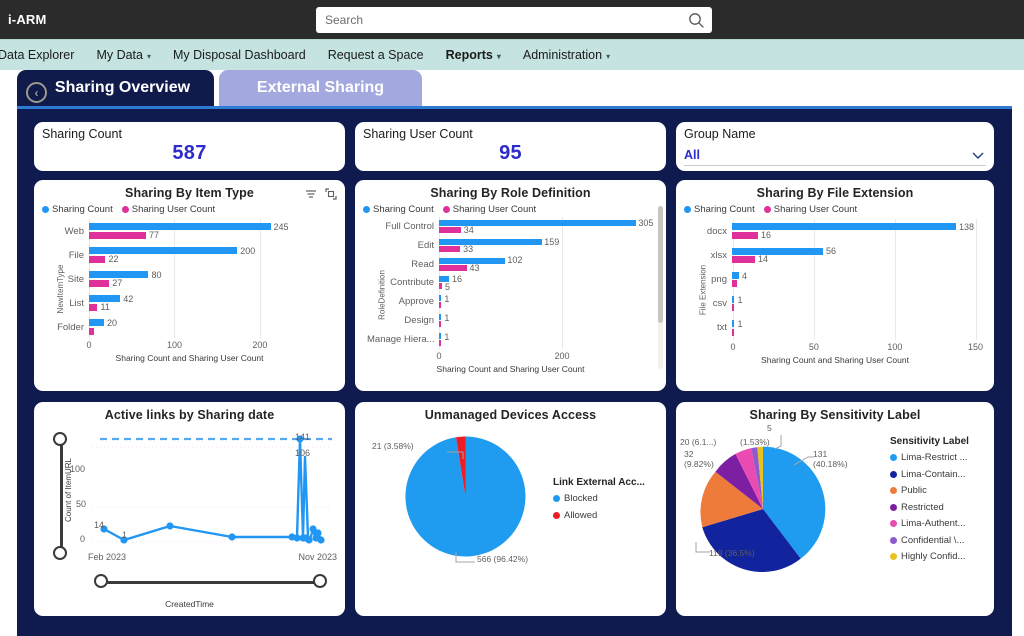 This screenshot has height=636, width=1024. What do you see at coordinates (239, 55) in the screenshot?
I see `nav-item-my-disposal-dashboard: My Disposal Dashboard` at bounding box center [239, 55].